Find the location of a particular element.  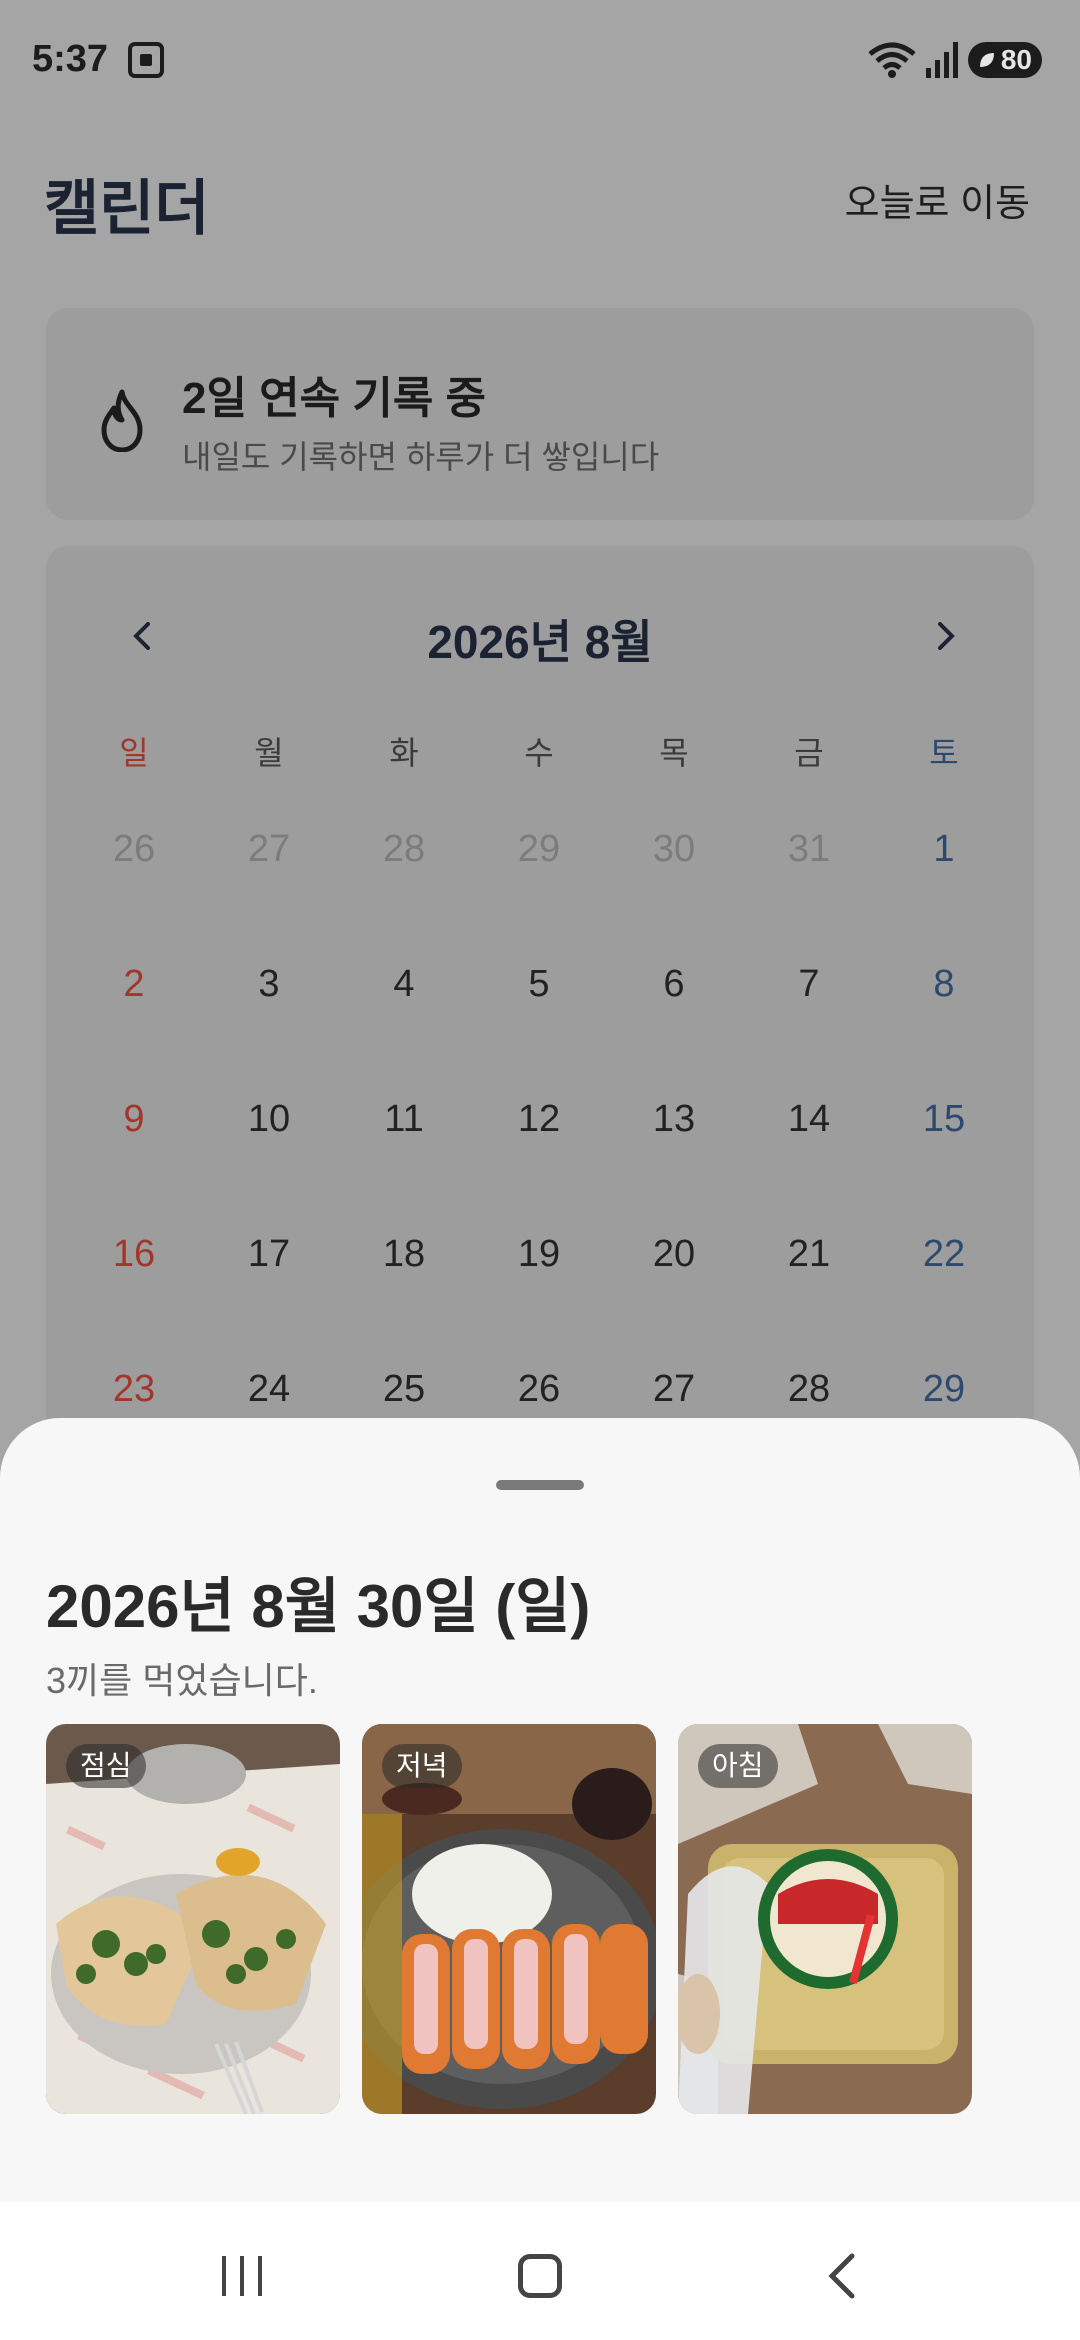

signal-icon is located at coordinates (942, 60).